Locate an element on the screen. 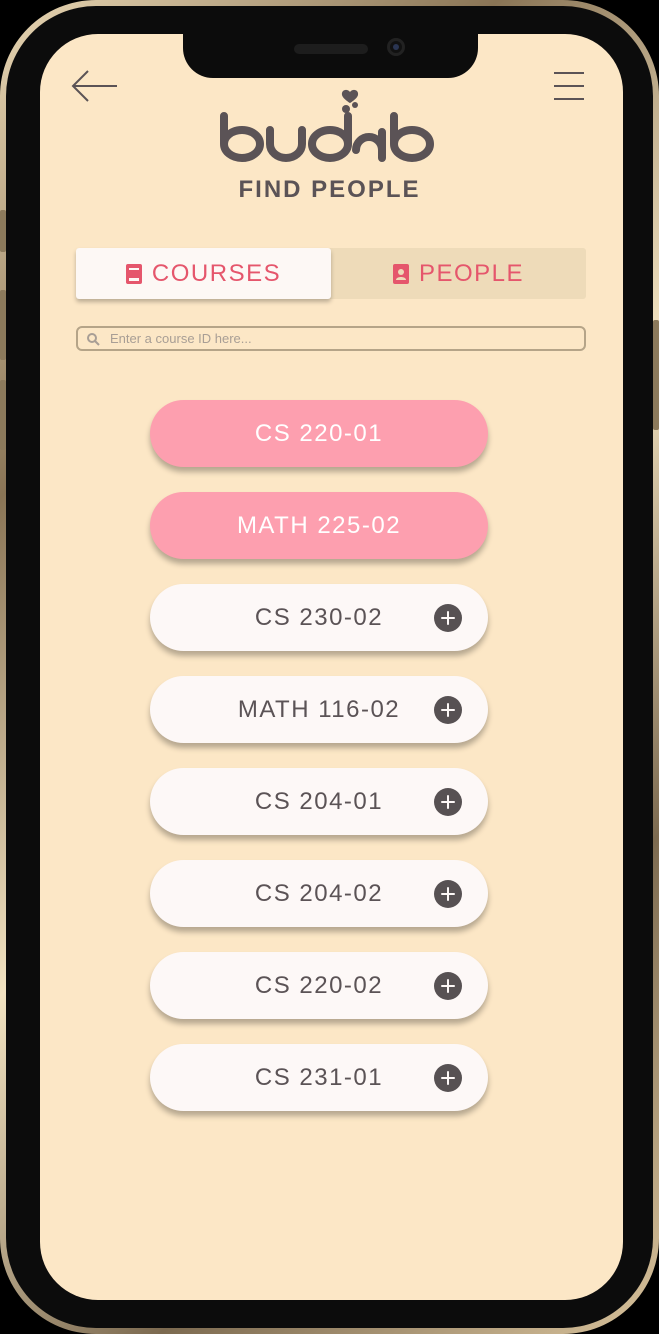  arrow-left-icon is located at coordinates (94, 86).